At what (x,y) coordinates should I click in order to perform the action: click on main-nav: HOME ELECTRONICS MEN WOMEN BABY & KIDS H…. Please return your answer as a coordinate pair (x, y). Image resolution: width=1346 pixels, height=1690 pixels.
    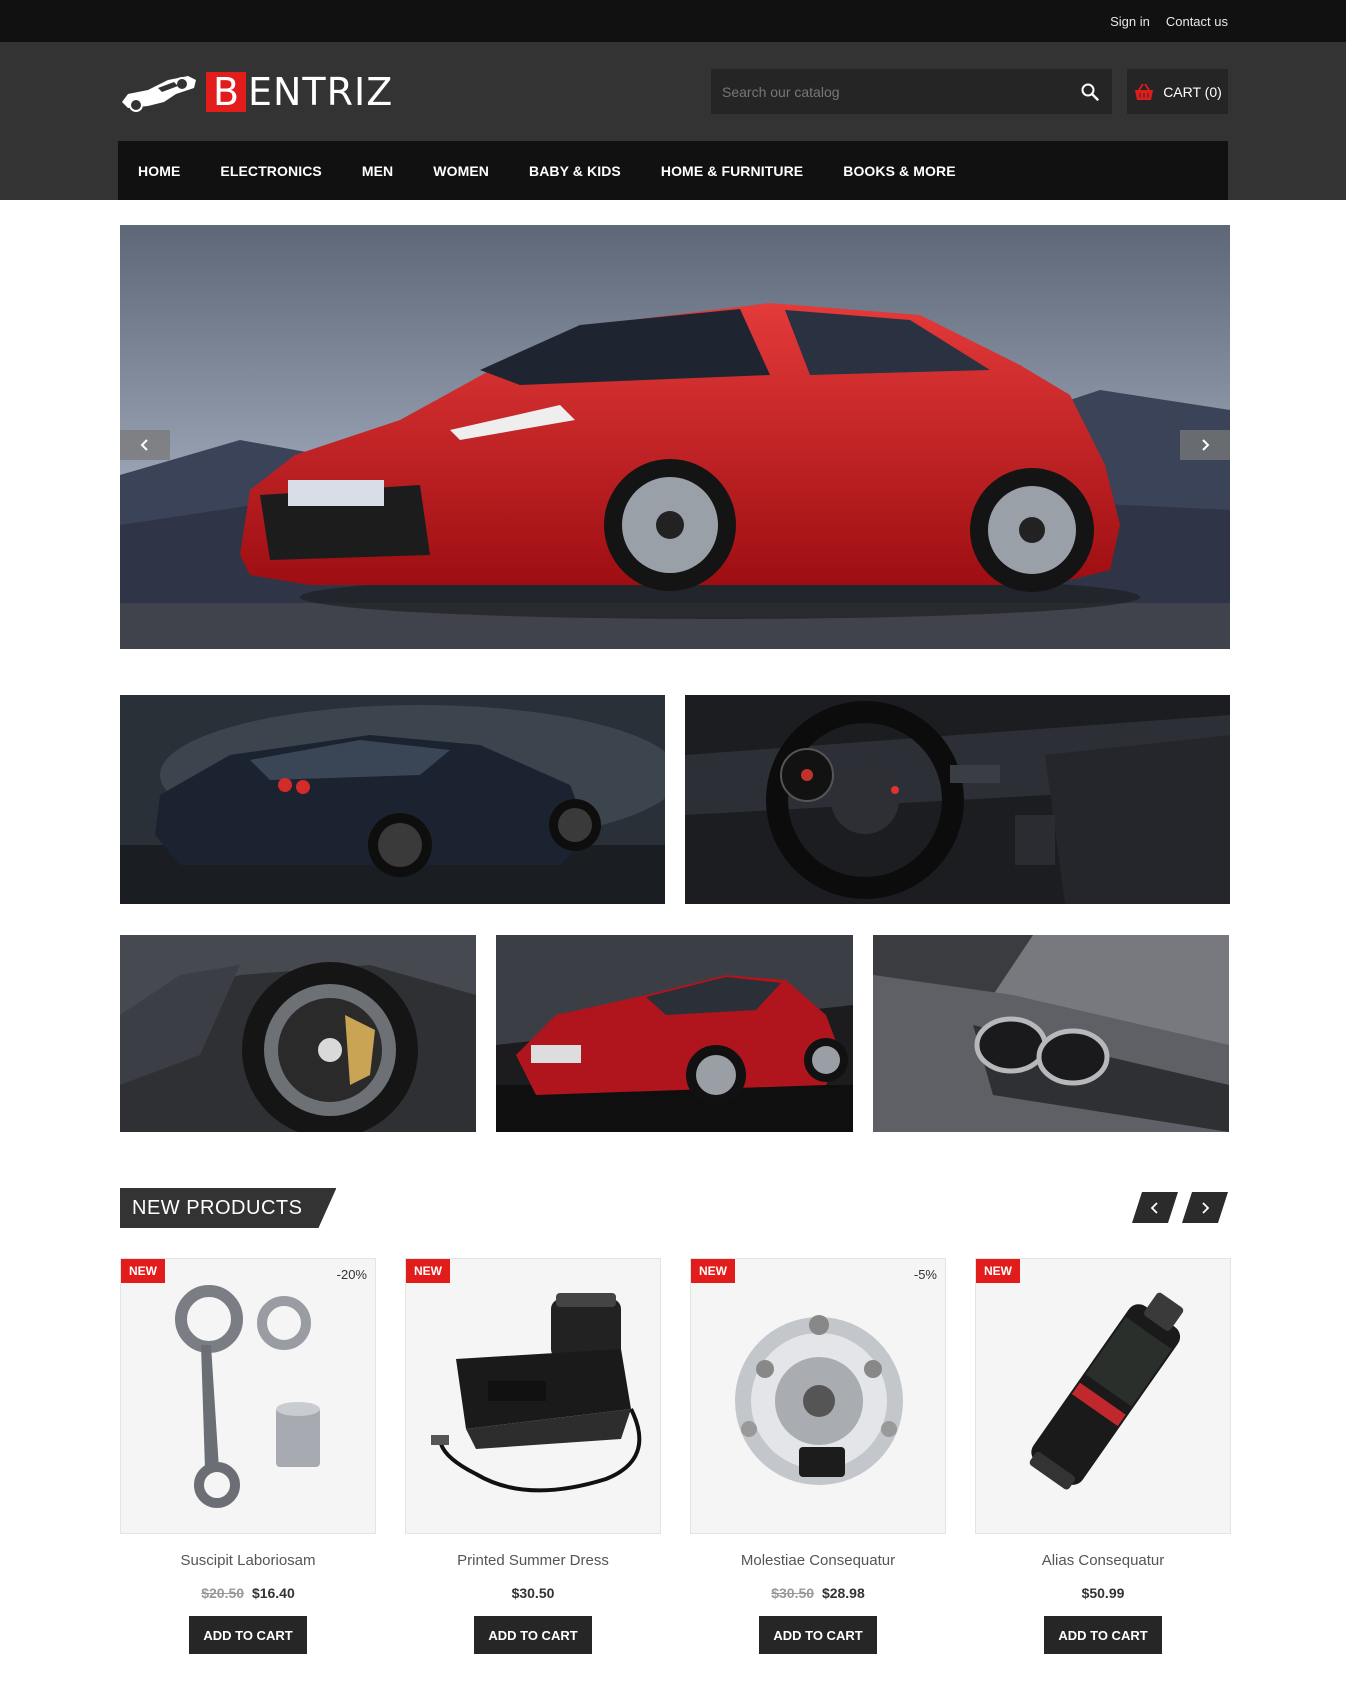
    Looking at the image, I should click on (673, 170).